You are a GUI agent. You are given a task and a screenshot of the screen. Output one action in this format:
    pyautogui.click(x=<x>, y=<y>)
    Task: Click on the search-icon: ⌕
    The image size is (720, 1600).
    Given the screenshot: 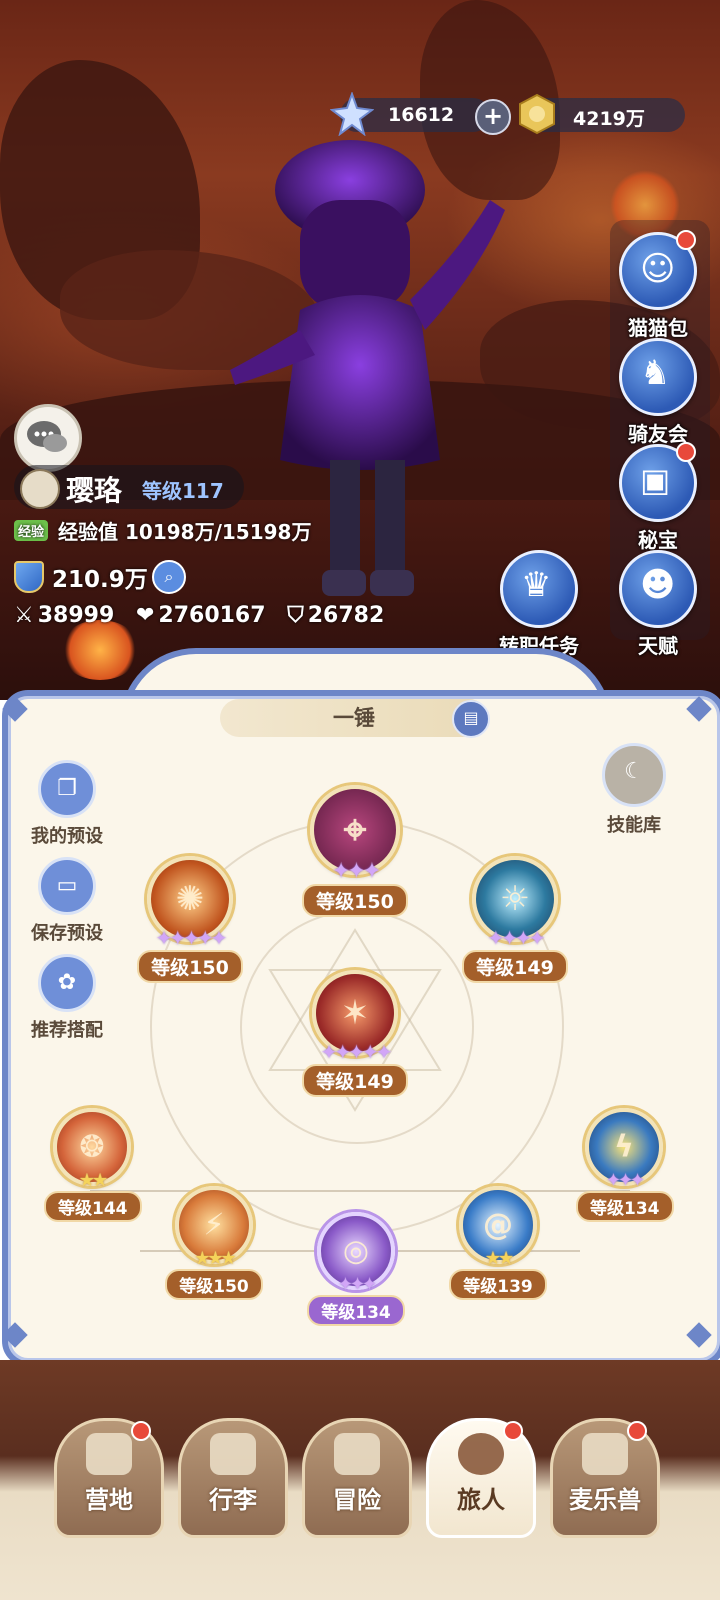 What is the action you would take?
    pyautogui.click(x=169, y=576)
    